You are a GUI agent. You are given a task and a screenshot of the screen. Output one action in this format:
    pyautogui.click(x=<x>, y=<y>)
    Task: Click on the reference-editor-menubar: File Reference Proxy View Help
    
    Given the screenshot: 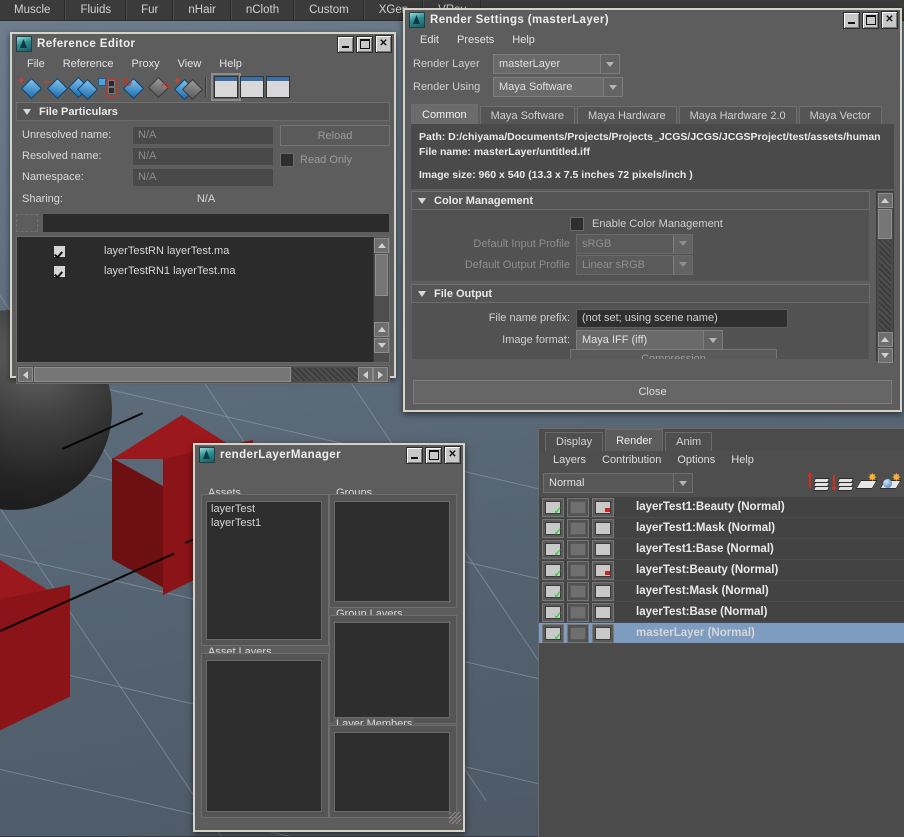 What is the action you would take?
    pyautogui.click(x=203, y=63)
    